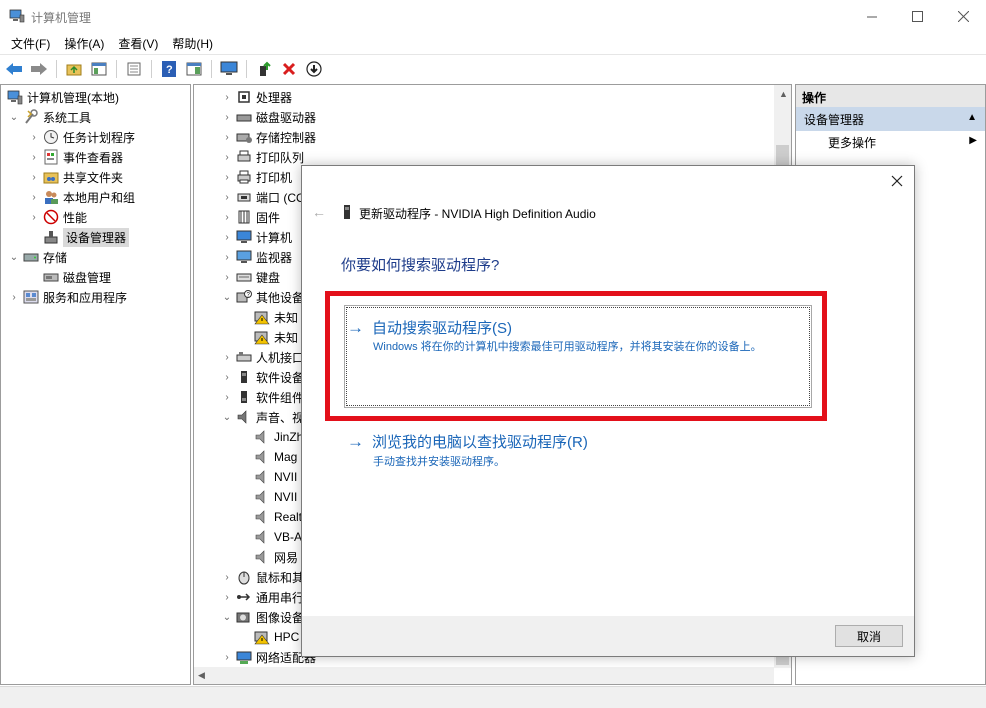 Image resolution: width=986 pixels, height=708 pixels. What do you see at coordinates (39, 69) in the screenshot?
I see `forward-button` at bounding box center [39, 69].